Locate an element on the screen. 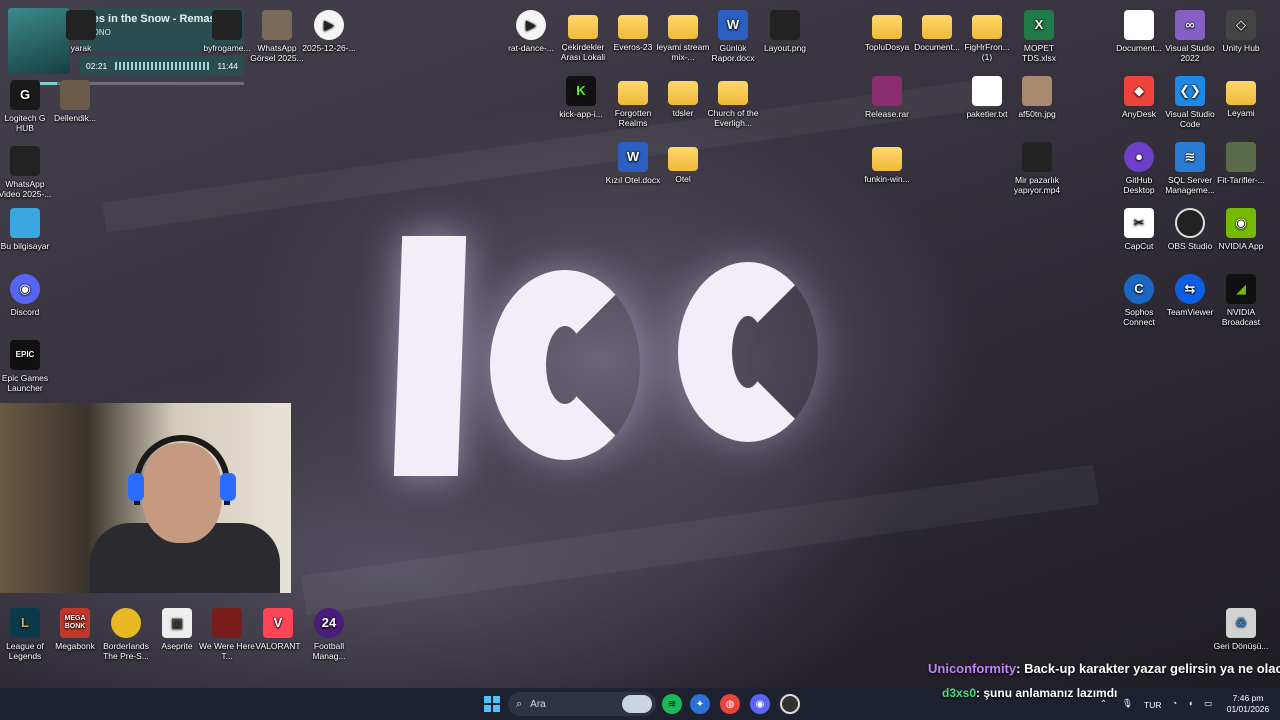 The height and width of the screenshot is (720, 1280). desktop-icon-github: ● GitHub Desktop is located at coordinates (1139, 166).